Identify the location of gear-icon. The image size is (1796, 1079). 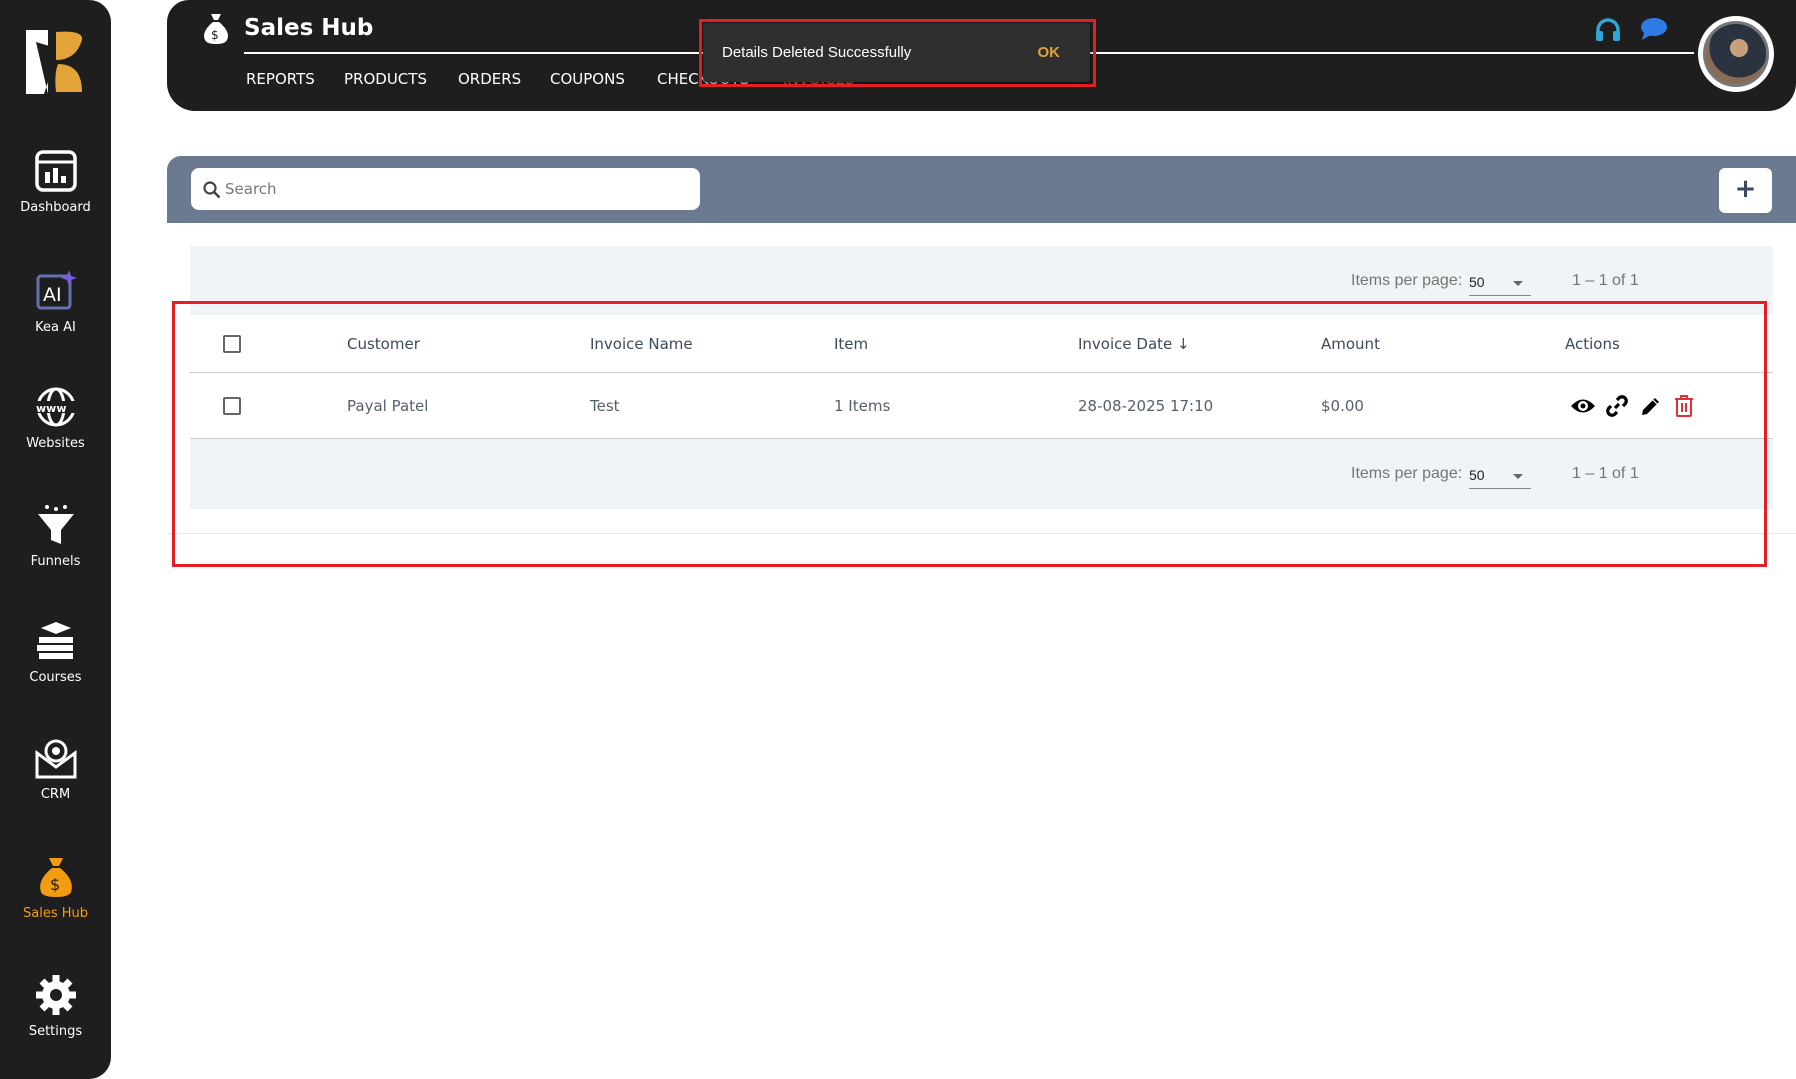
(55, 995).